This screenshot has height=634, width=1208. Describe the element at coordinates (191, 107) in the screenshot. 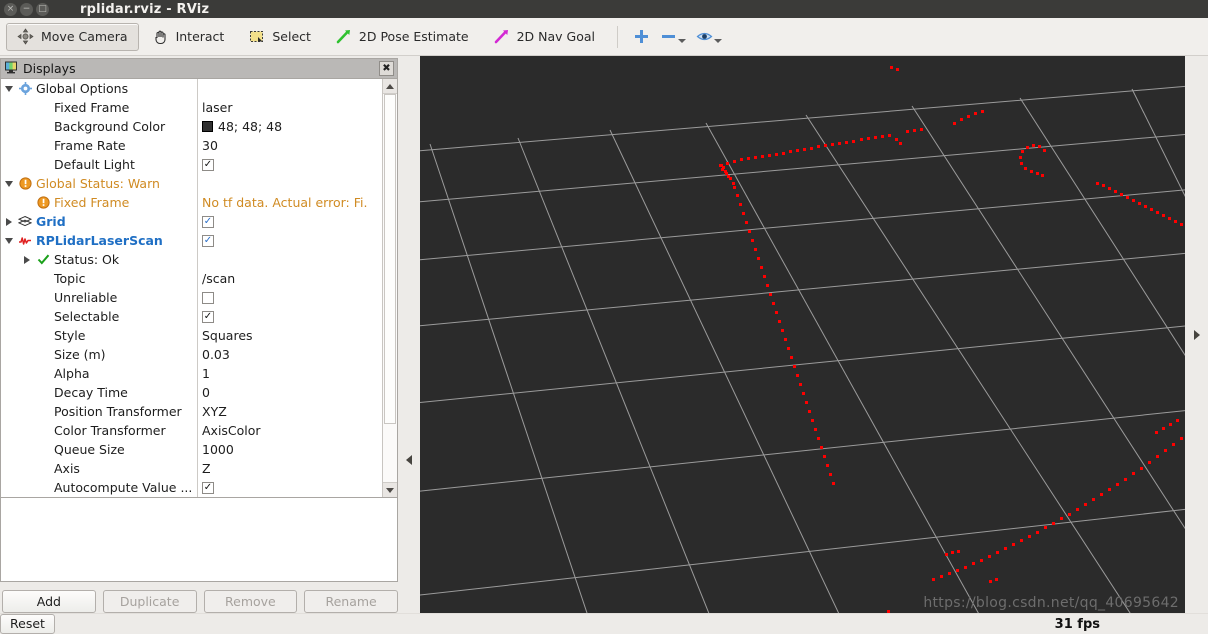

I see `display-property-row: Fixed Frame laser` at that location.